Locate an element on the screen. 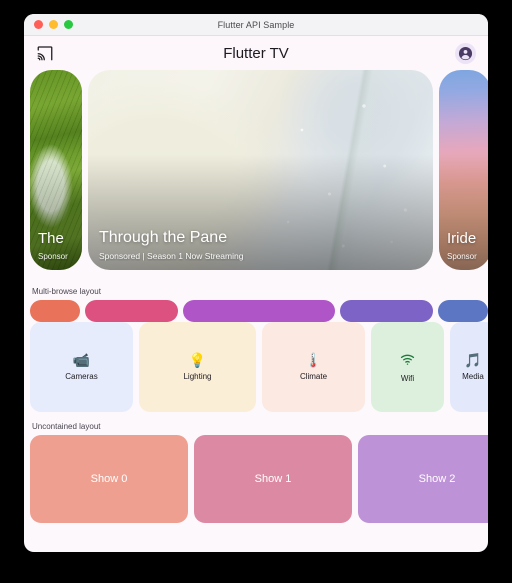 This screenshot has height=583, width=512. cast-icon is located at coordinates (45, 53).